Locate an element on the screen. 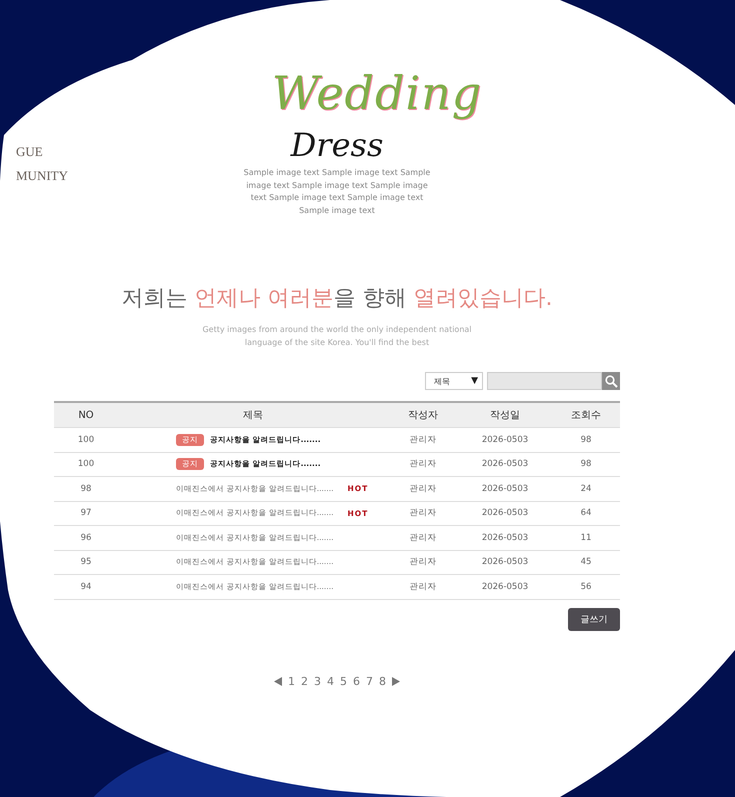 The height and width of the screenshot is (797, 735). number-cell: 98 is located at coordinates (86, 489).